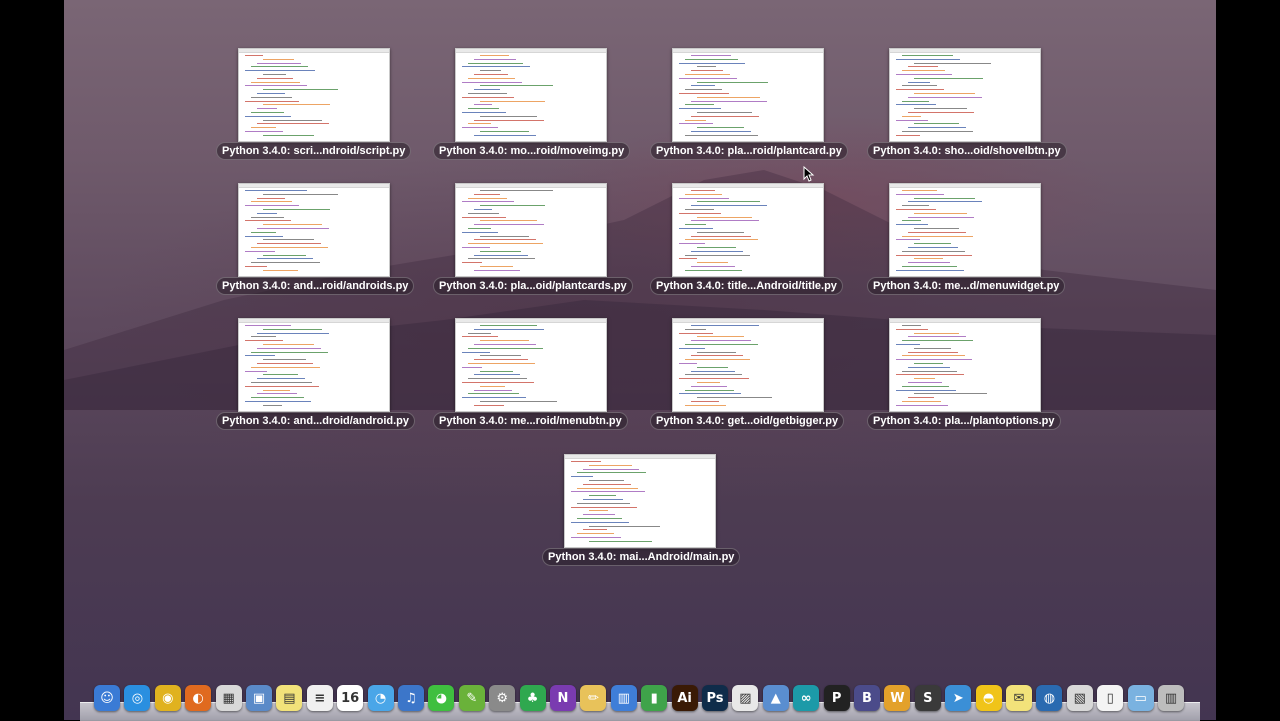 Image resolution: width=1280 pixels, height=721 pixels. What do you see at coordinates (836, 698) in the screenshot?
I see `p-app-icon: P` at bounding box center [836, 698].